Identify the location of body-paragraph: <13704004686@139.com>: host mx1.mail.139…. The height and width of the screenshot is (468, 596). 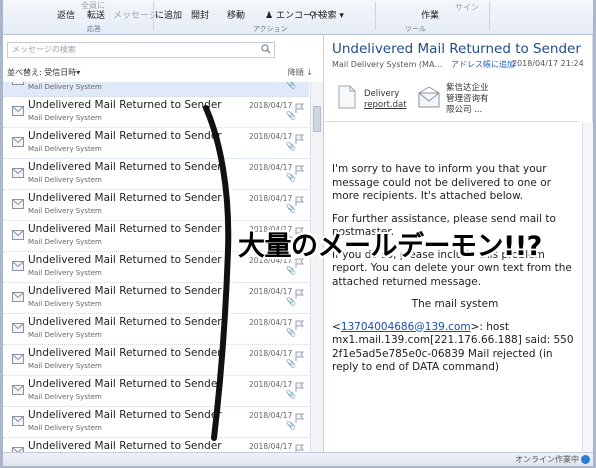
(453, 347).